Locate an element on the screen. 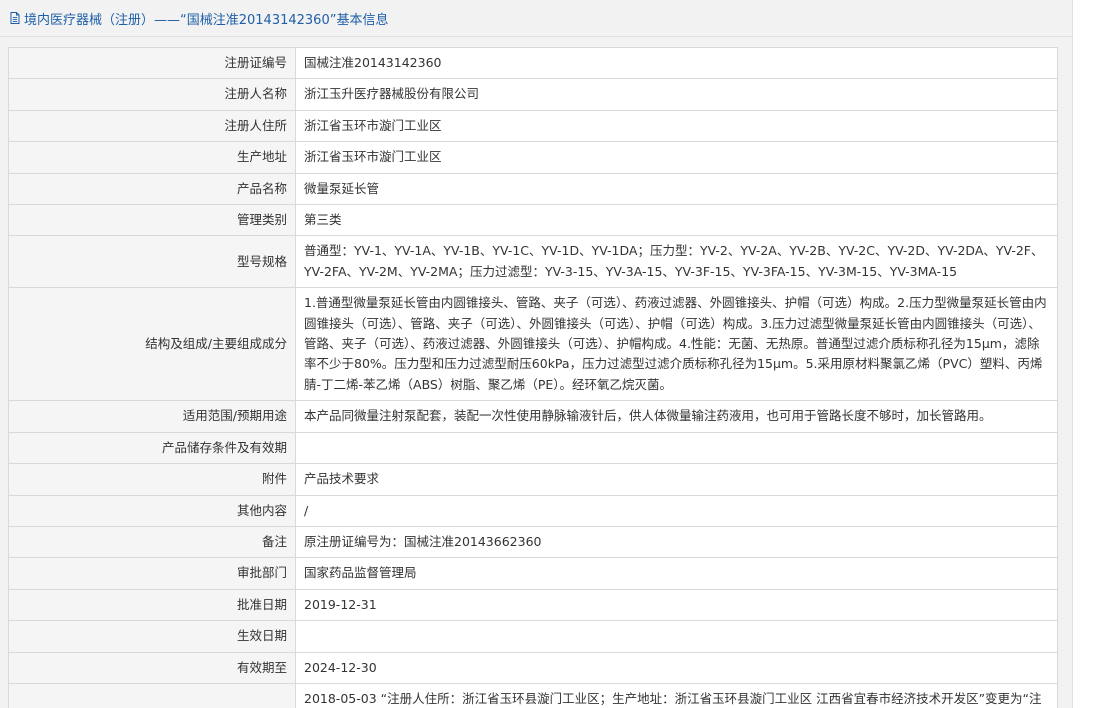  table-row: 注册人住所 浙江省玉环市漩门工业区 is located at coordinates (533, 126).